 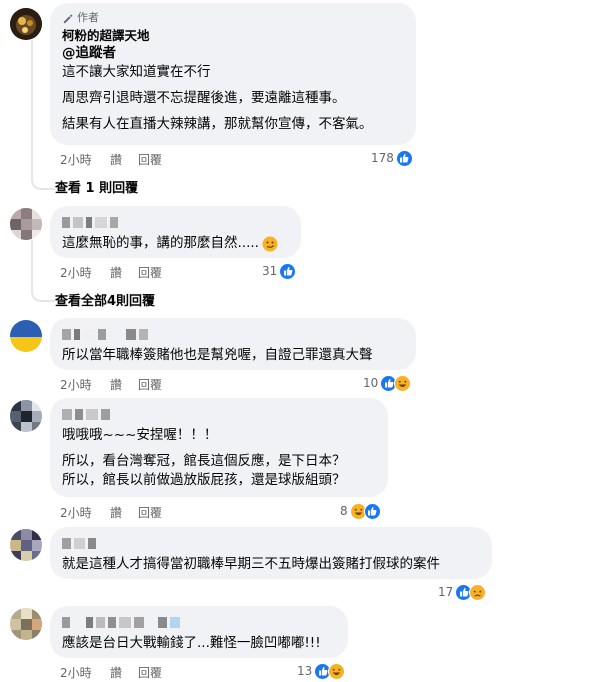 I want to click on reaction-summary: 178, so click(x=392, y=158).